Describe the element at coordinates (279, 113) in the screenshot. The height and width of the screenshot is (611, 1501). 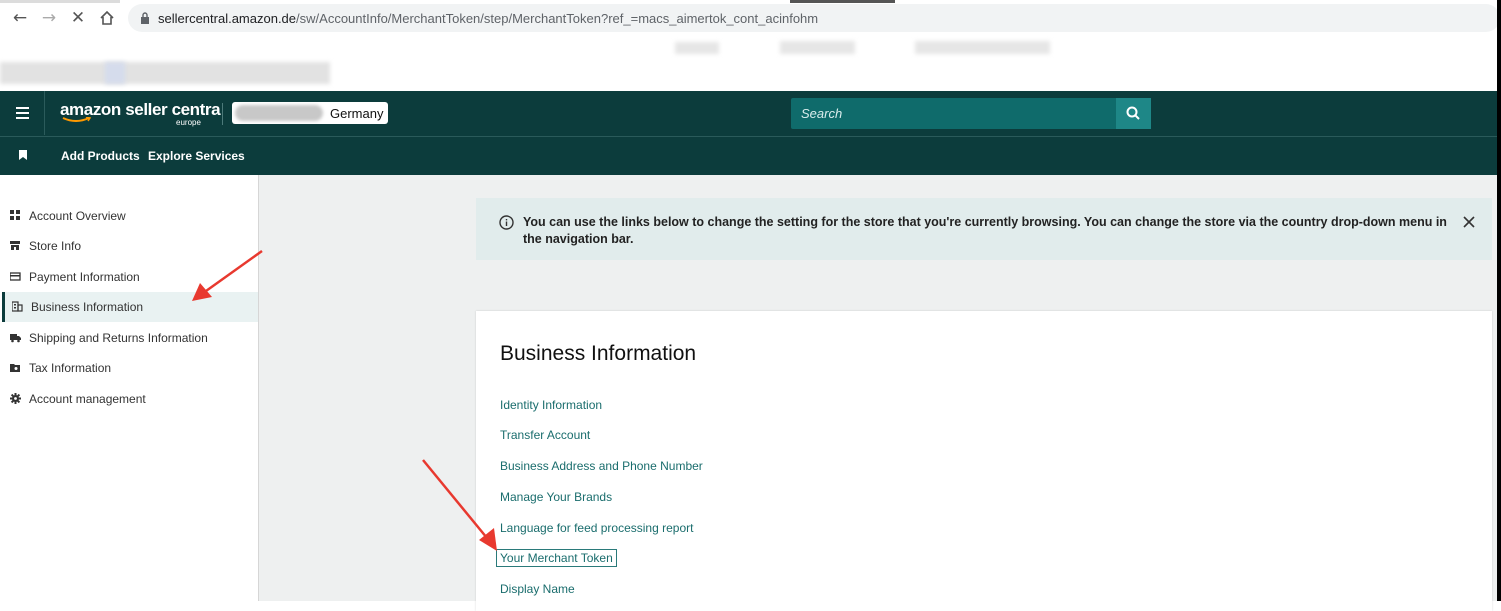
I see `blurred-store-name` at that location.